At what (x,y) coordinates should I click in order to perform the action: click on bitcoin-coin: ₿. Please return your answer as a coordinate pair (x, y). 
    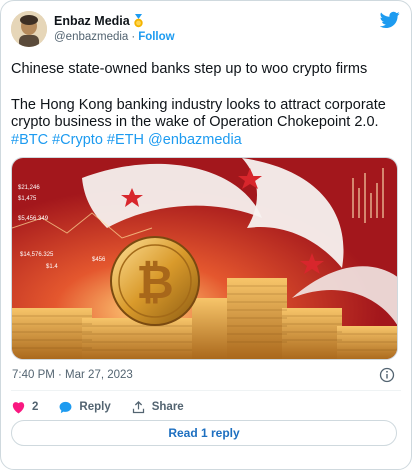
    Looking at the image, I should click on (155, 281).